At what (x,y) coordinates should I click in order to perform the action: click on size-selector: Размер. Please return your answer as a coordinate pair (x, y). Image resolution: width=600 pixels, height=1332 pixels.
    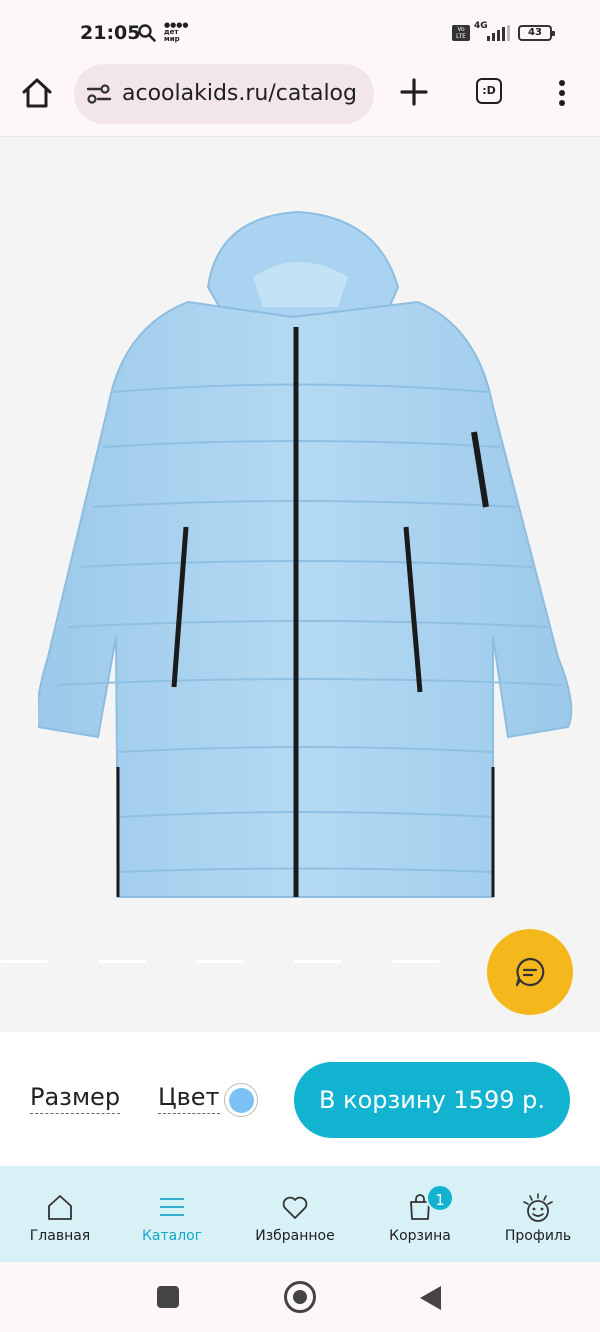
    Looking at the image, I should click on (75, 1098).